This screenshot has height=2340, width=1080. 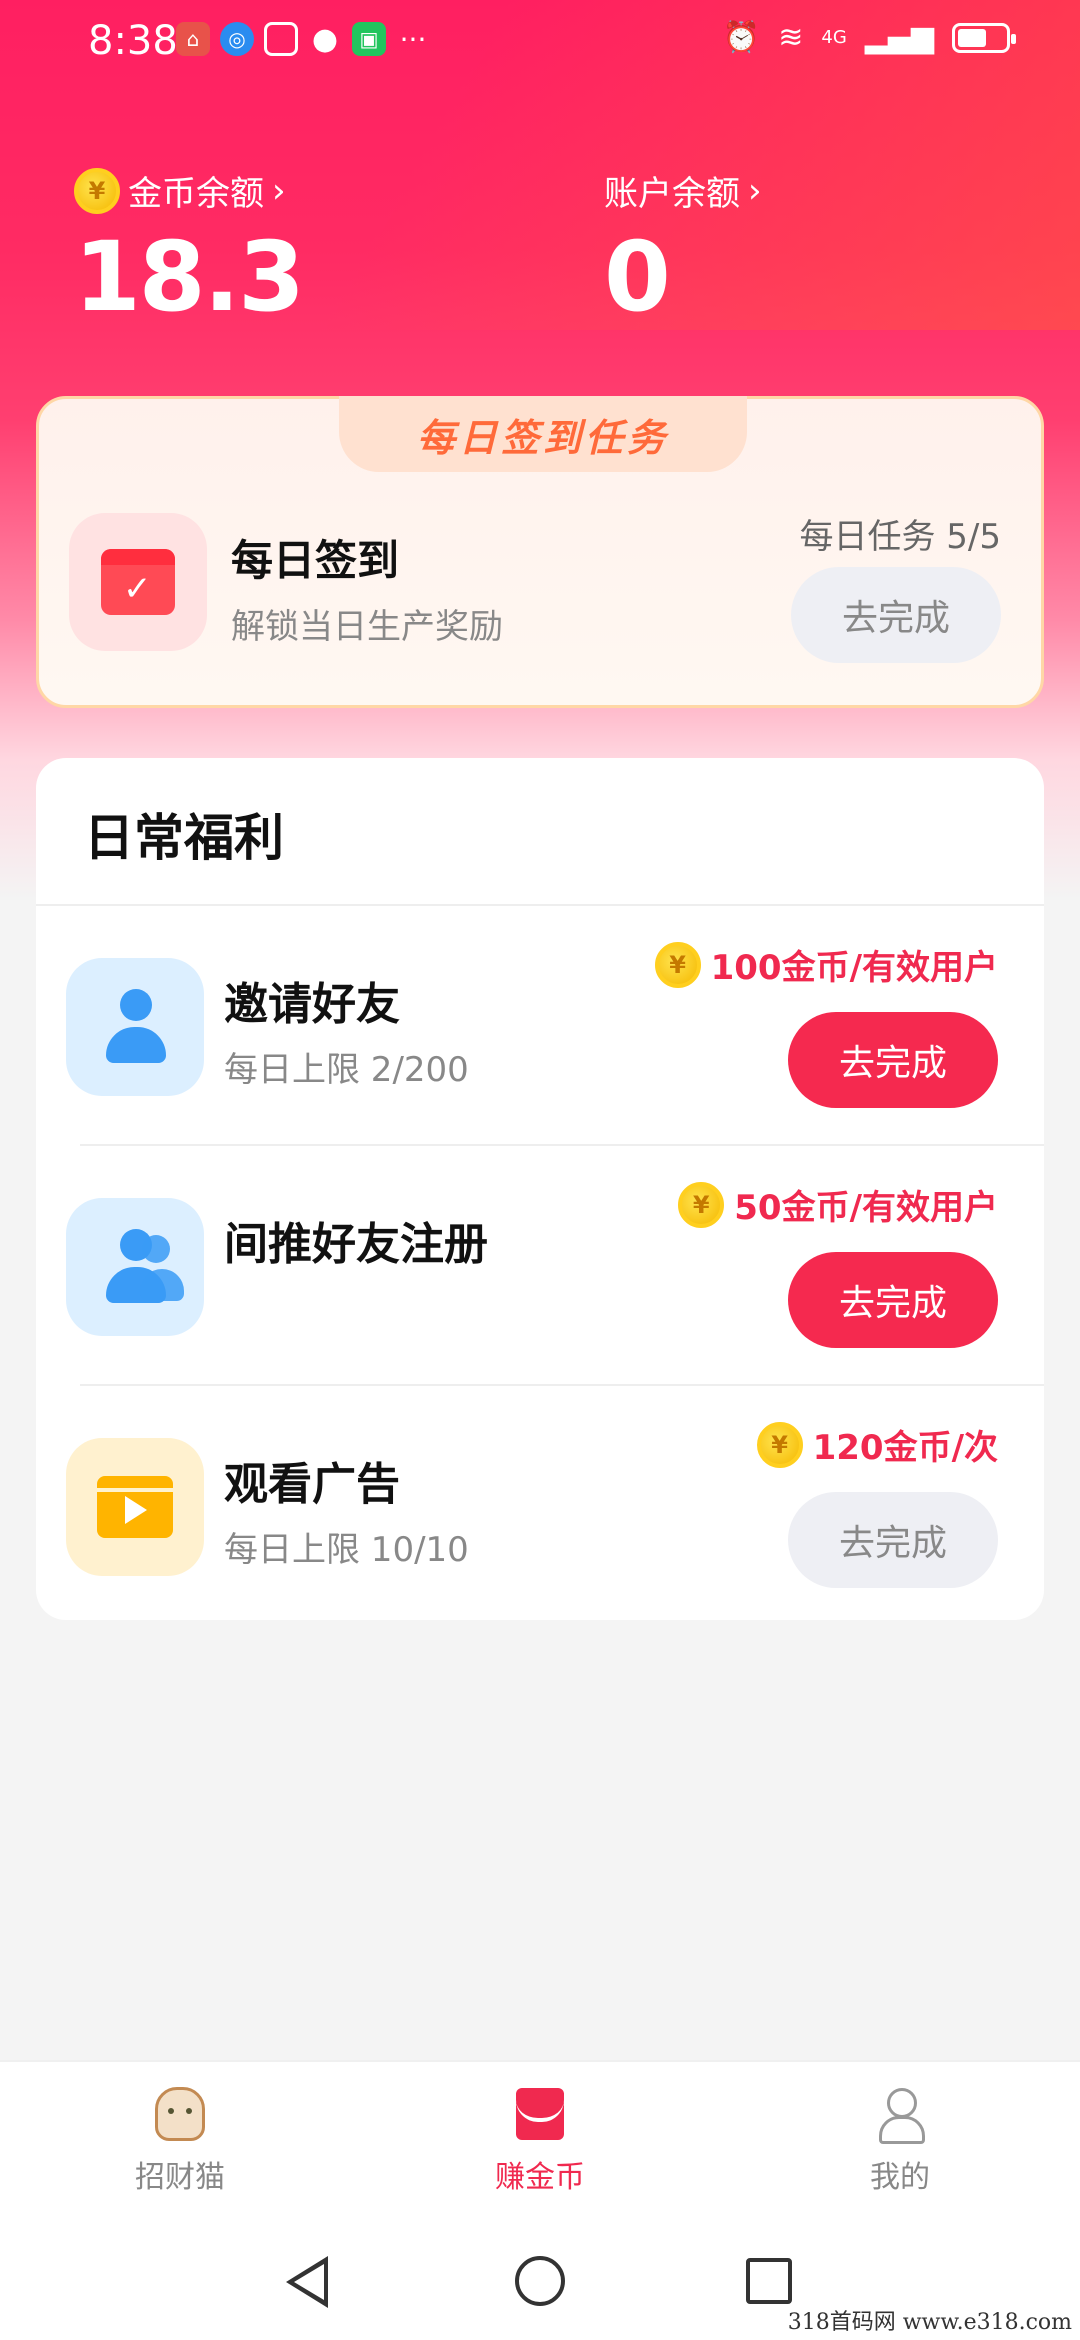 I want to click on tab-earn-coins: 赚金币, so click(x=540, y=2141).